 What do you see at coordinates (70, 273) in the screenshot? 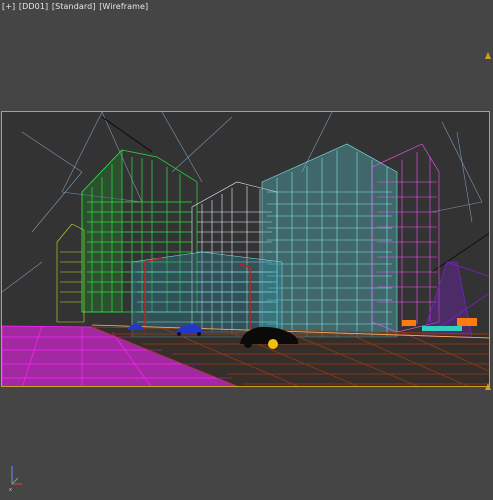
I see `green-tower-left` at bounding box center [70, 273].